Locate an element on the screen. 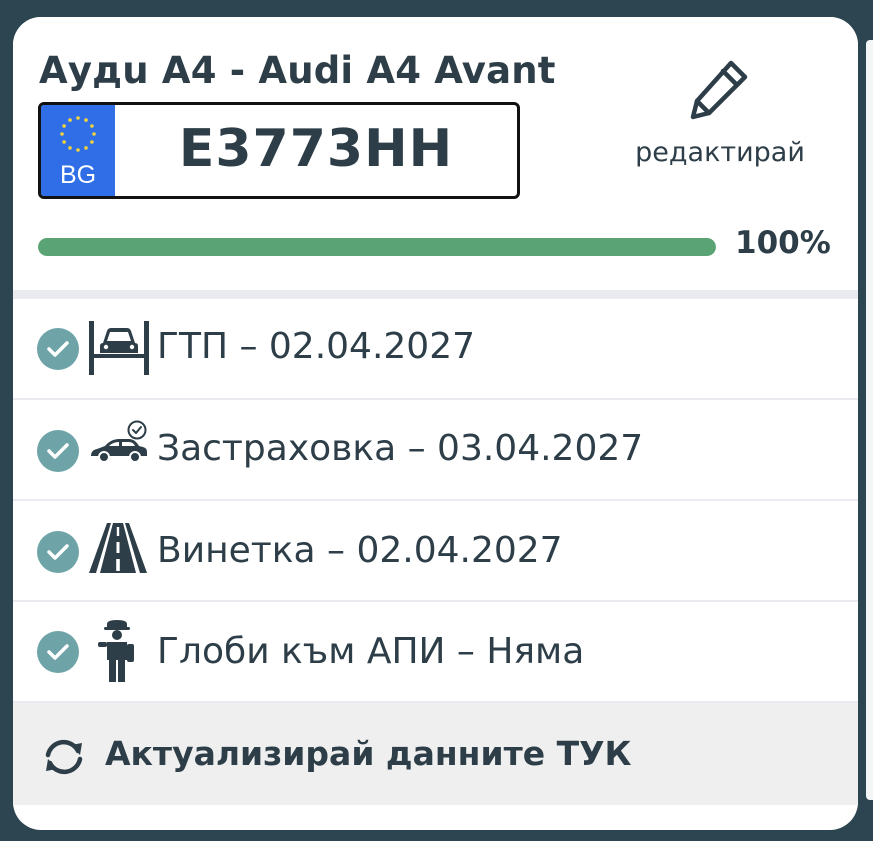  status-row-fines: Глоби към АПИ – Няма is located at coordinates (435, 652).